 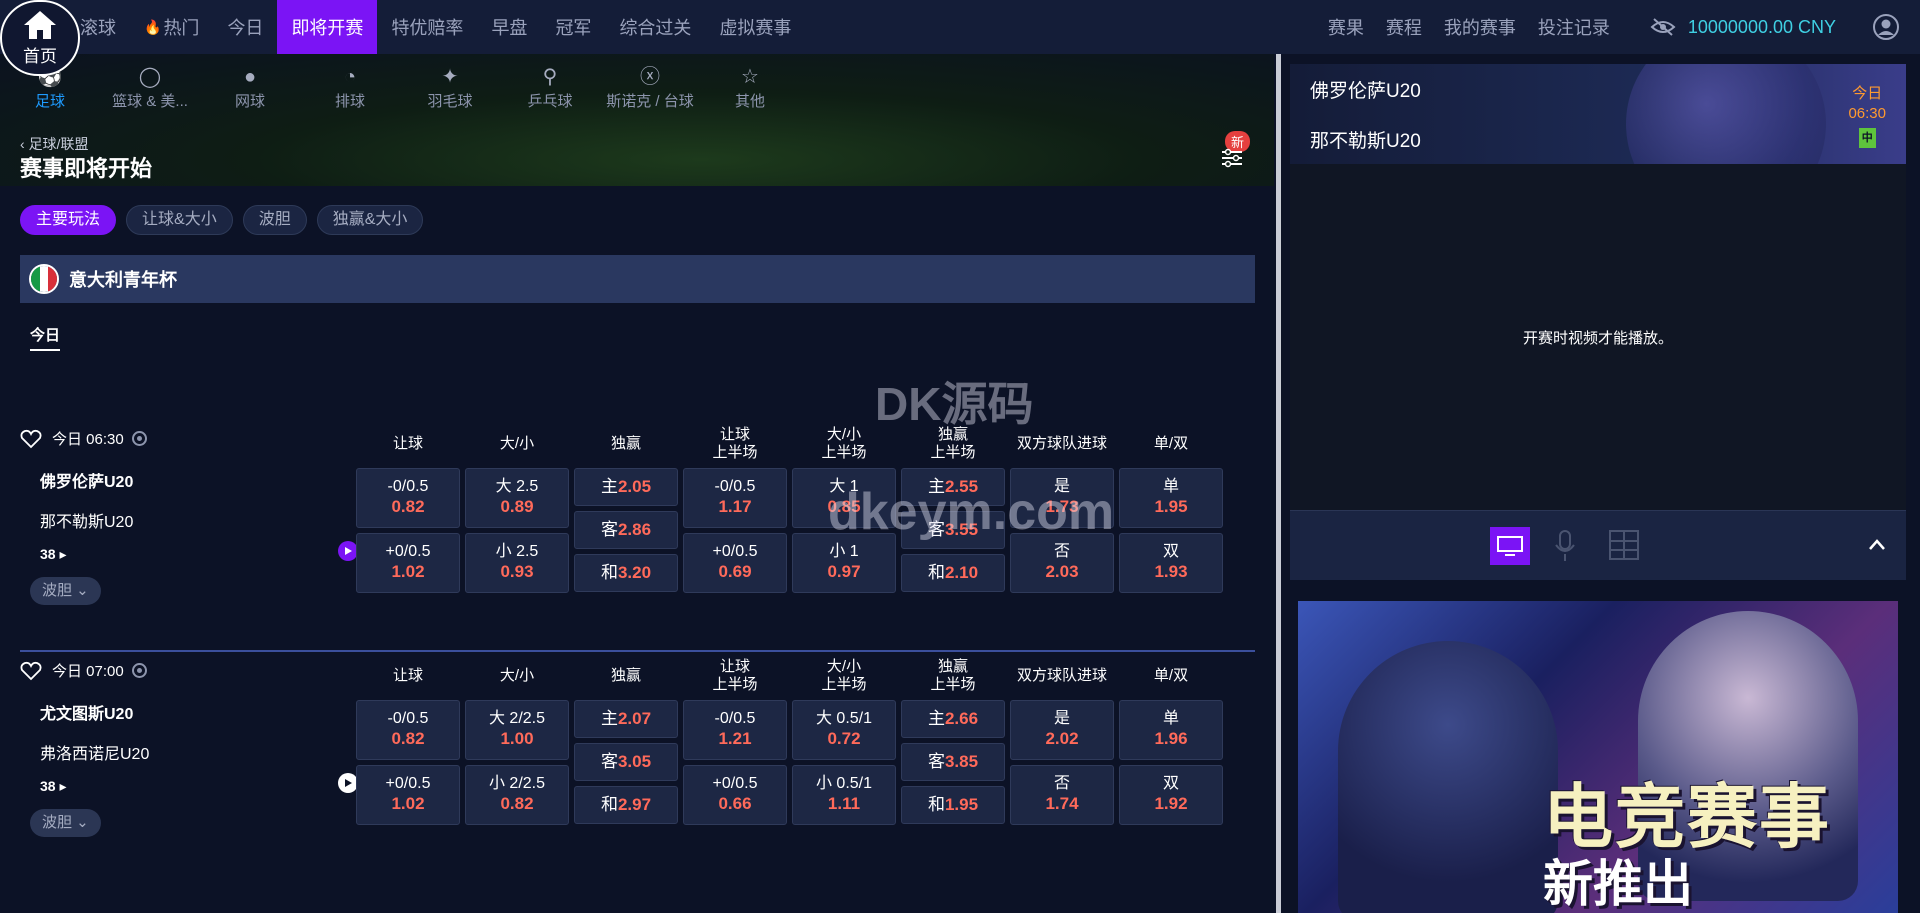 I want to click on filter-settings-icon, so click(x=1232, y=158).